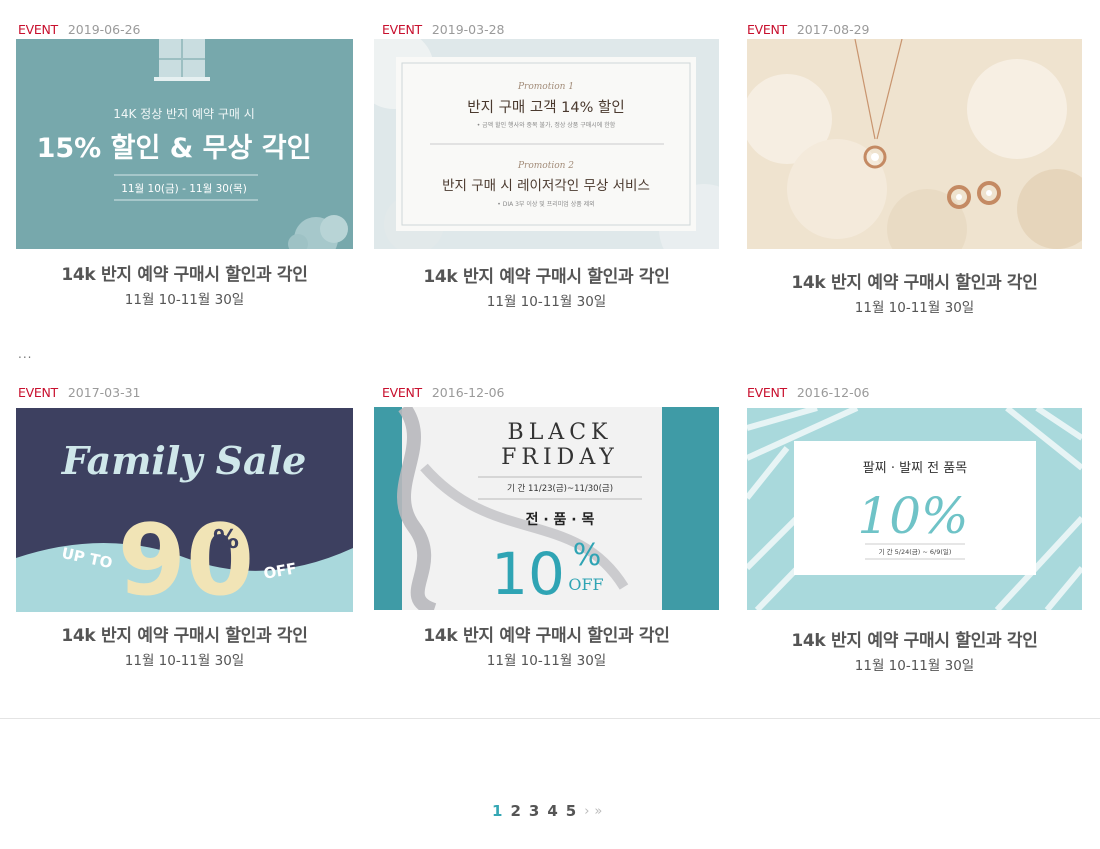 The image size is (1100, 849). What do you see at coordinates (528, 574) in the screenshot?
I see `banner-number: 10` at bounding box center [528, 574].